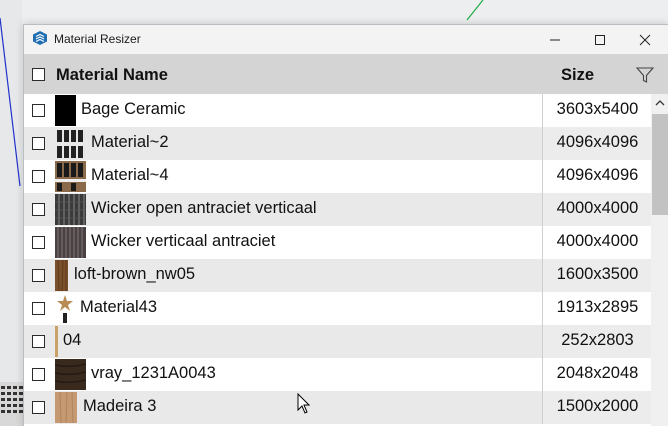 This screenshot has height=426, width=668. What do you see at coordinates (346, 74) in the screenshot?
I see `table-header: Material Name Size` at bounding box center [346, 74].